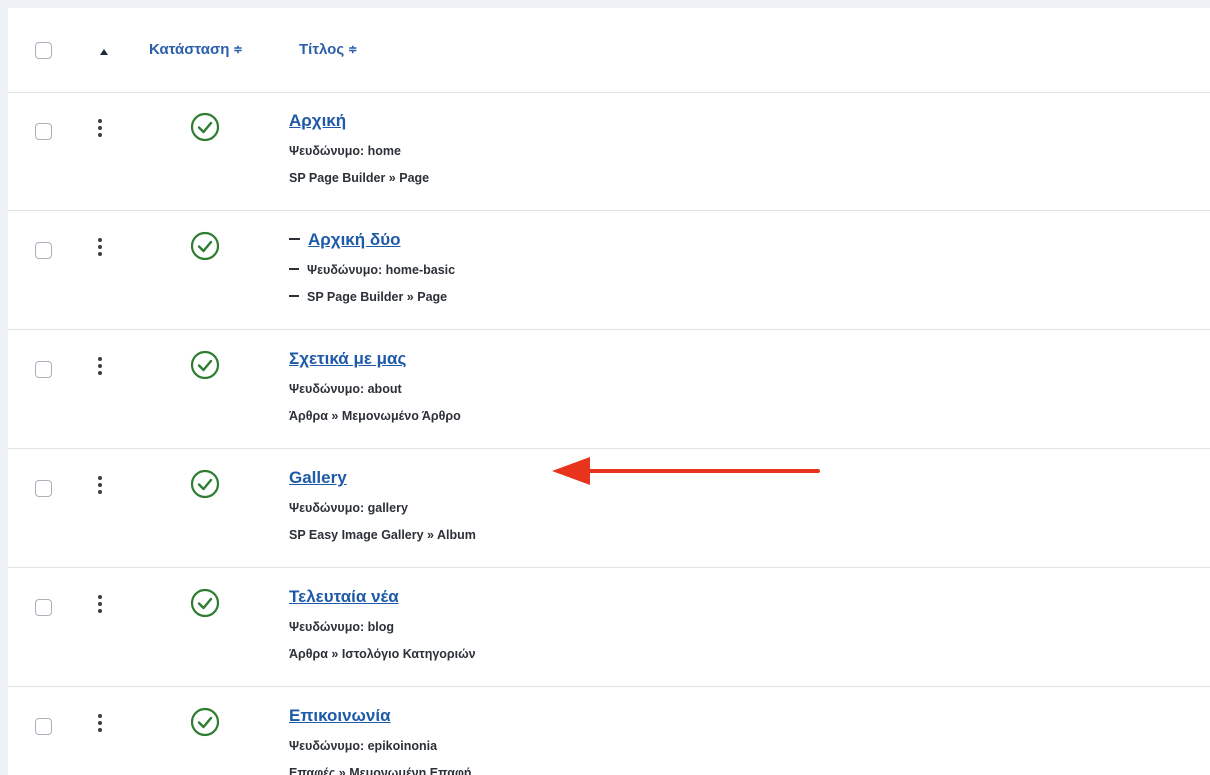 This screenshot has width=1210, height=775. Describe the element at coordinates (354, 239) in the screenshot. I see `item-title-link: Αρχική δύο` at that location.